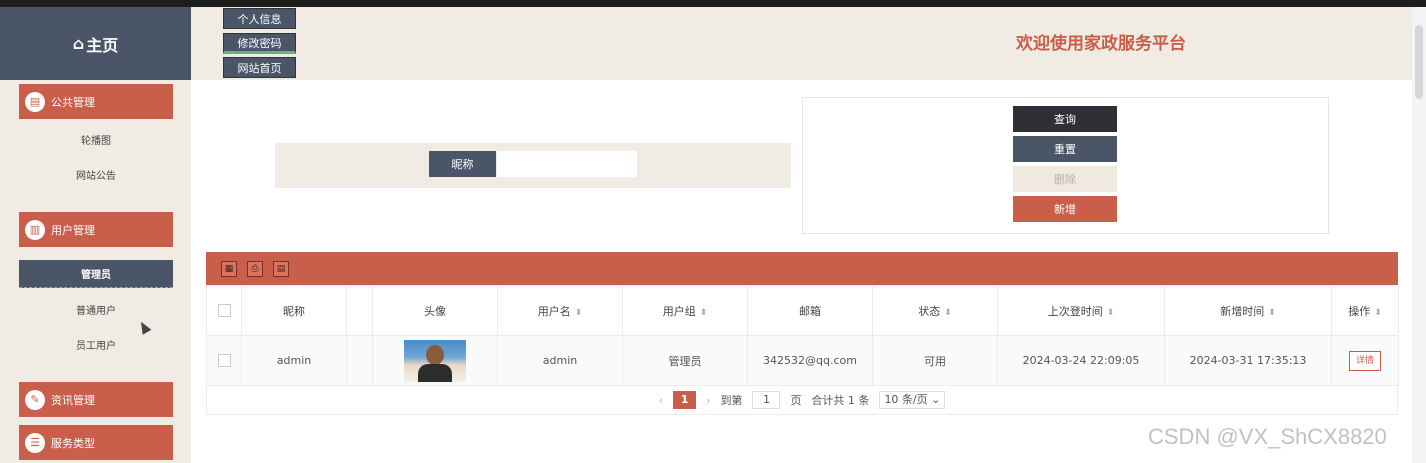 The image size is (1426, 463). What do you see at coordinates (801, 43) in the screenshot?
I see `top-header: 个人信息 修改密码 网站首页 欢迎使用家政服务平台` at bounding box center [801, 43].